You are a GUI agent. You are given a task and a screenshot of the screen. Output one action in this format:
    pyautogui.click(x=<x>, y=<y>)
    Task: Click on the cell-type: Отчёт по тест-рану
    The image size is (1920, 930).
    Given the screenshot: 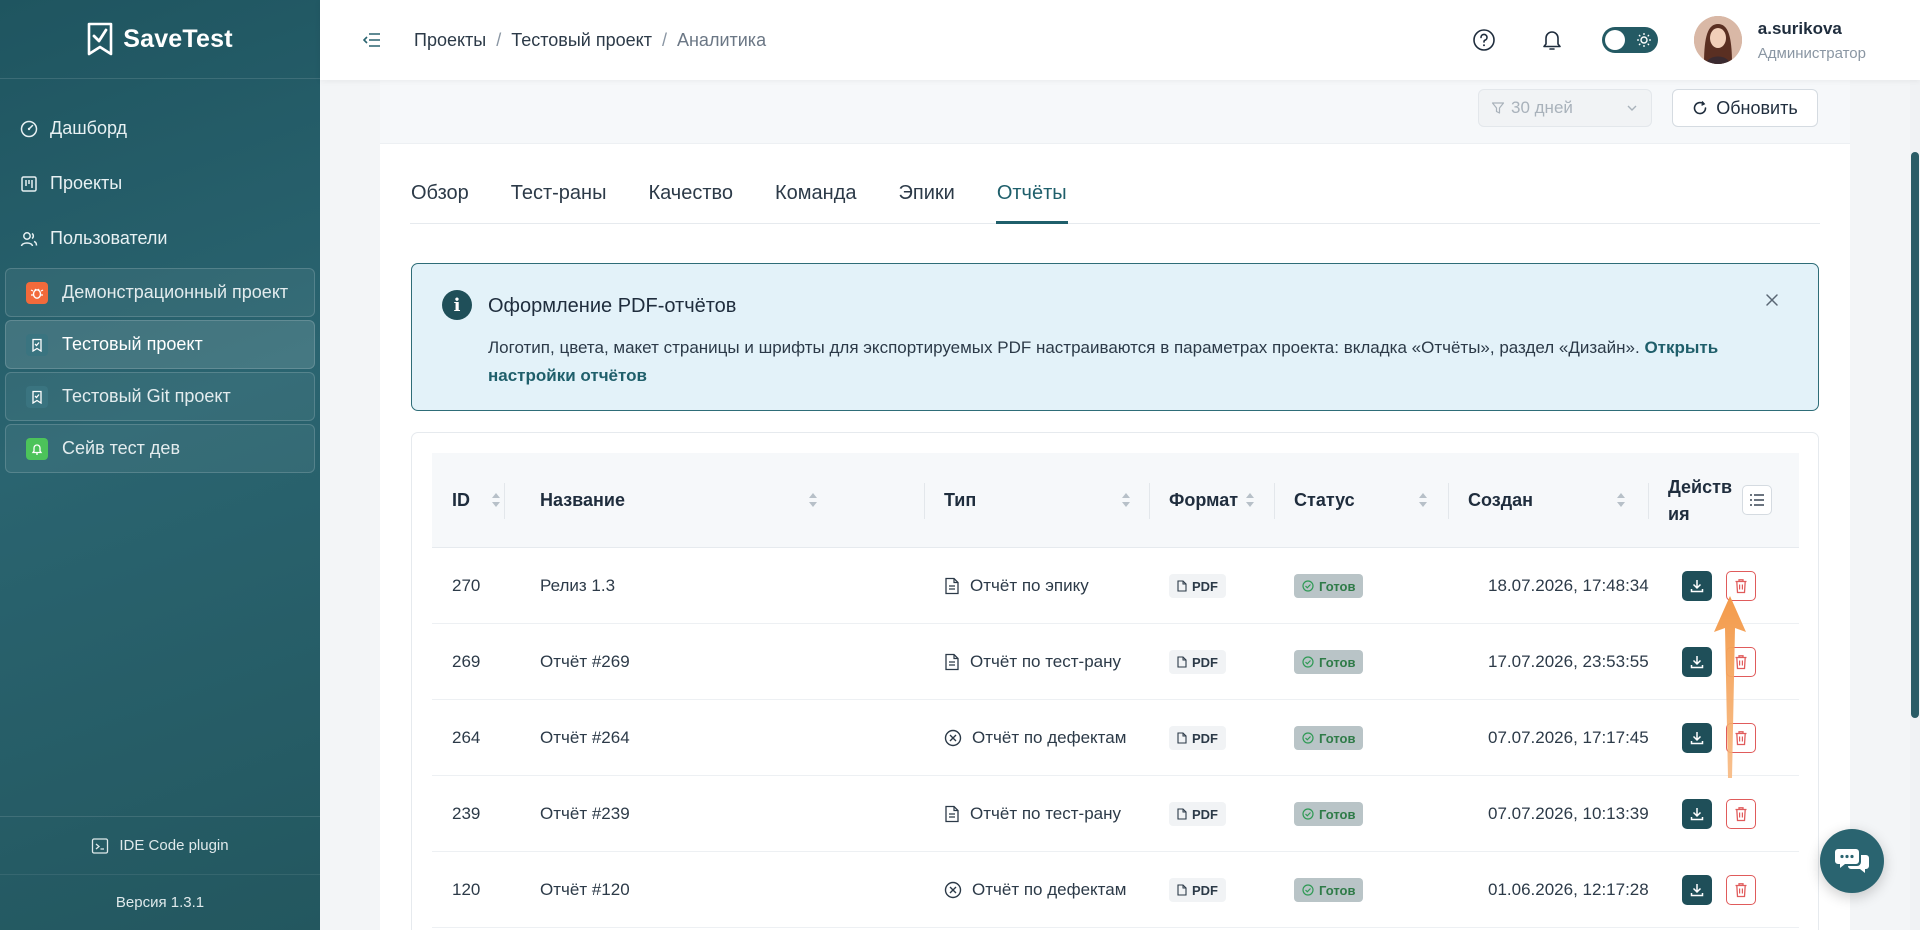 What is the action you would take?
    pyautogui.click(x=1032, y=814)
    